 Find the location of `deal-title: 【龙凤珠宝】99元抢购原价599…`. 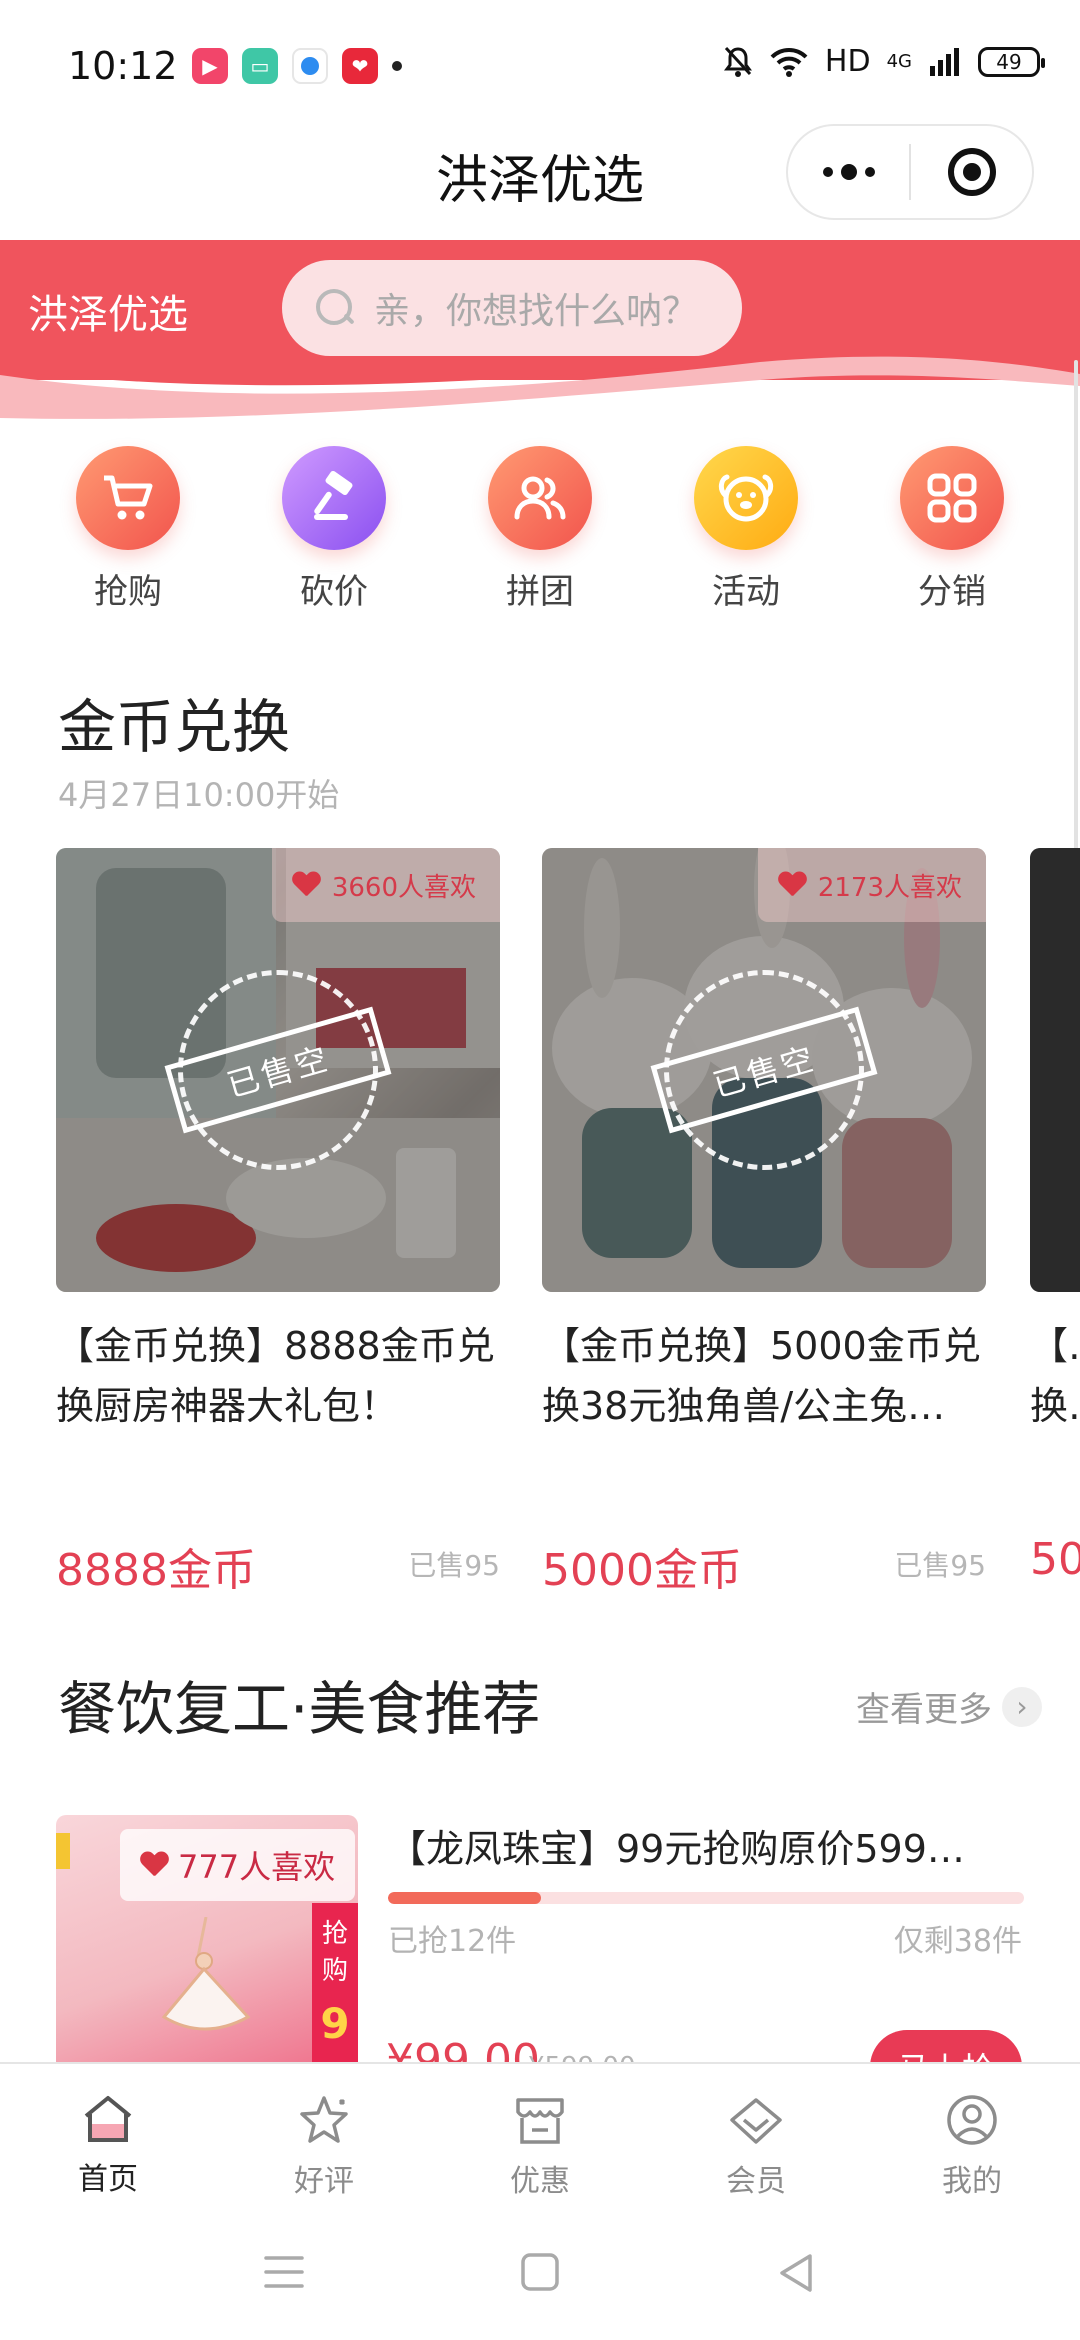

deal-title: 【龙凤珠宝】99元抢购原价599… is located at coordinates (708, 1845).